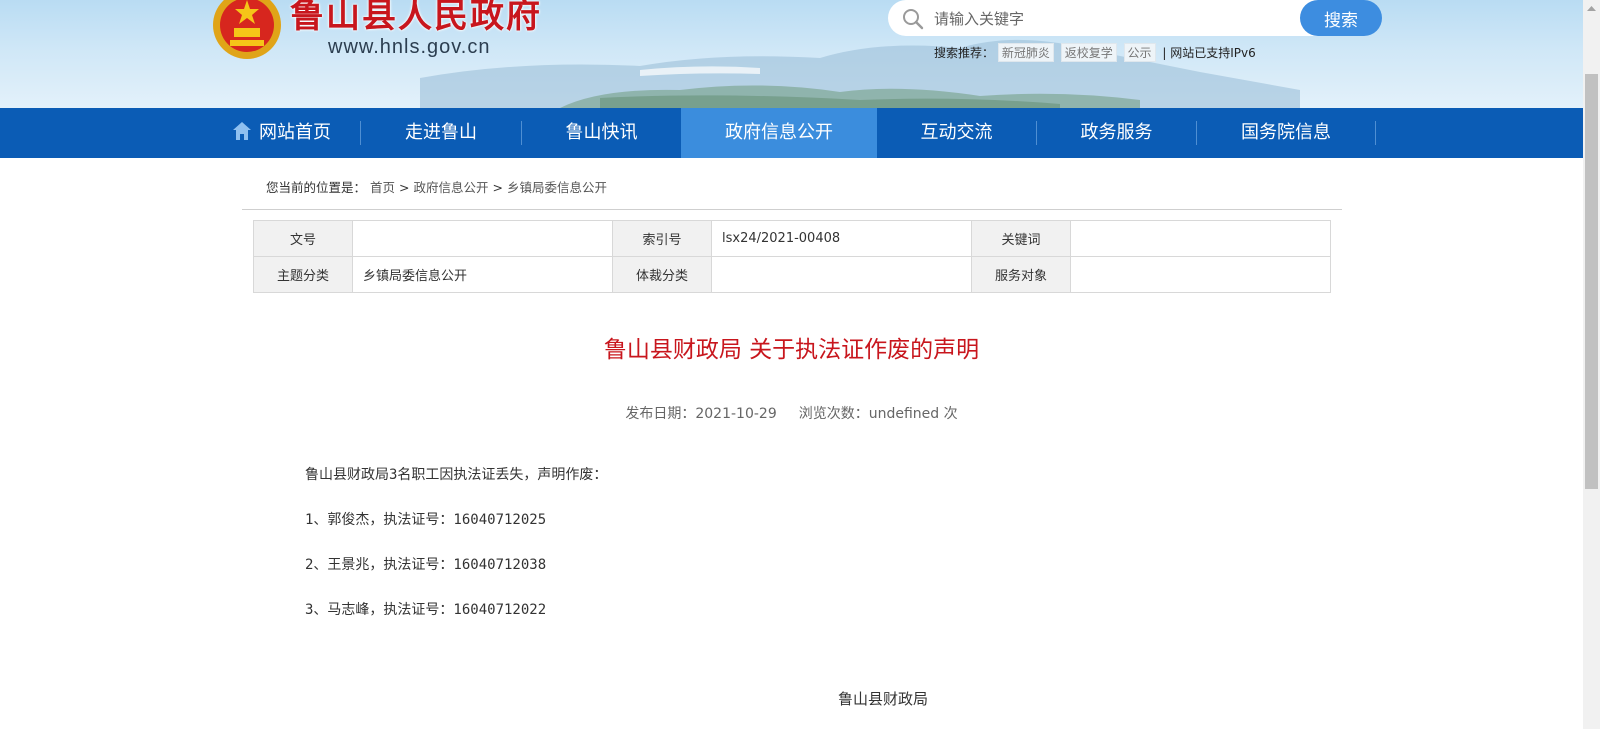  What do you see at coordinates (1099, 19) in the screenshot?
I see `search-input` at bounding box center [1099, 19].